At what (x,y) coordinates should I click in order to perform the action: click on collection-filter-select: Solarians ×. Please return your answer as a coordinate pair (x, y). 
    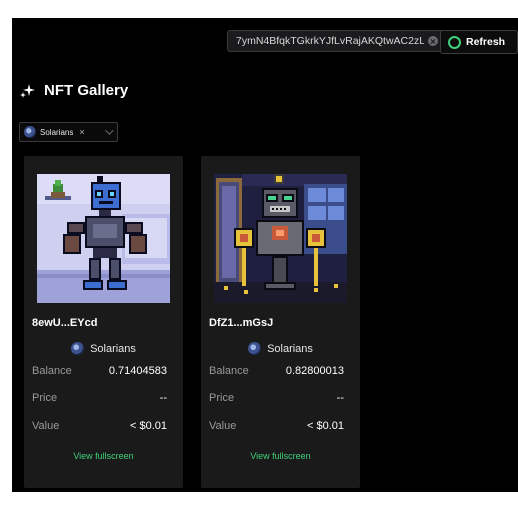
    Looking at the image, I should click on (68, 132).